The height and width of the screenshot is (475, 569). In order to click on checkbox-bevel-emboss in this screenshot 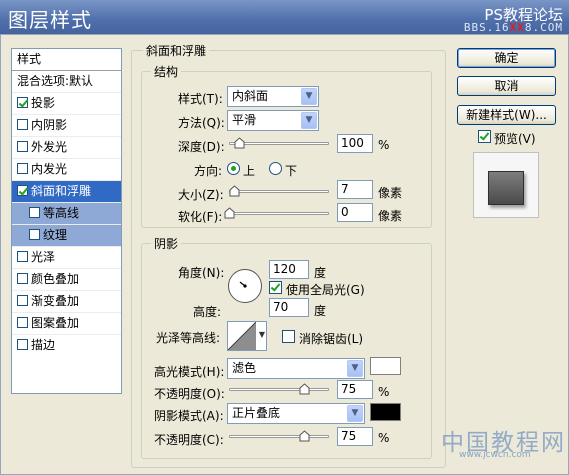, I will do `click(22, 190)`.